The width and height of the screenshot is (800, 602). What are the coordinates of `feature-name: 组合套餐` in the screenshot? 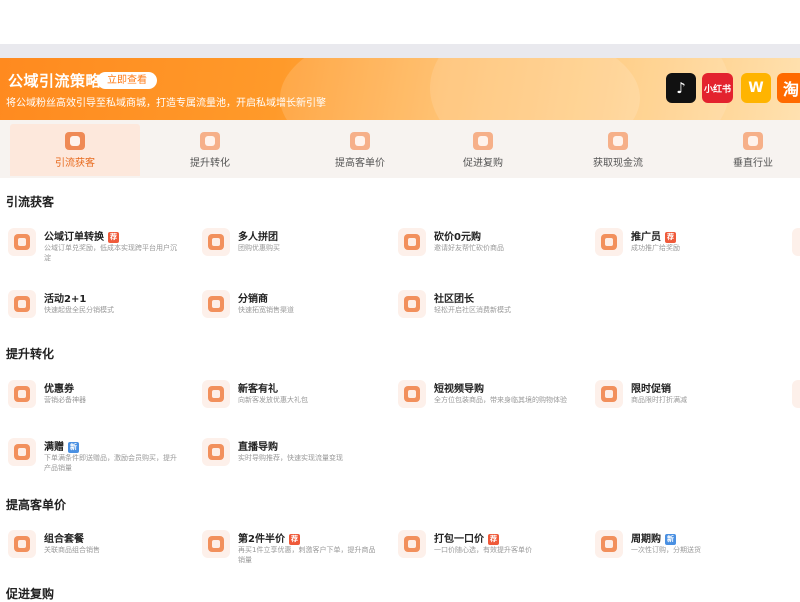 It's located at (64, 539).